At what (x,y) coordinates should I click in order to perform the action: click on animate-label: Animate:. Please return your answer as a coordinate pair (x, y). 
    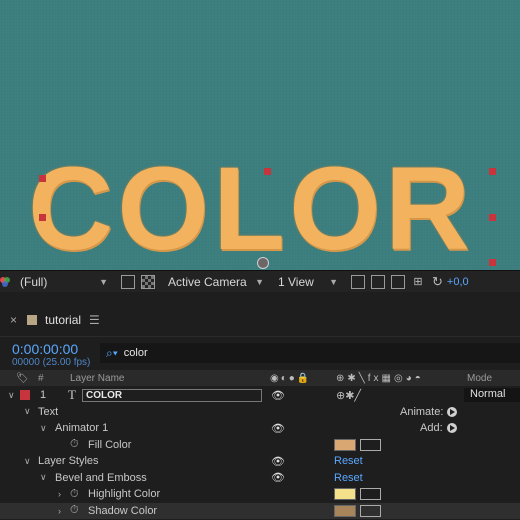
    Looking at the image, I should click on (422, 411).